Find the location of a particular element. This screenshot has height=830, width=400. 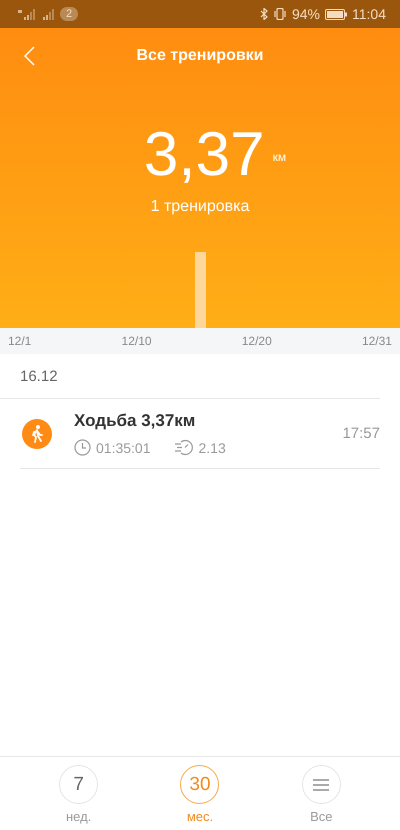

clock-time: 11:04 is located at coordinates (369, 14).